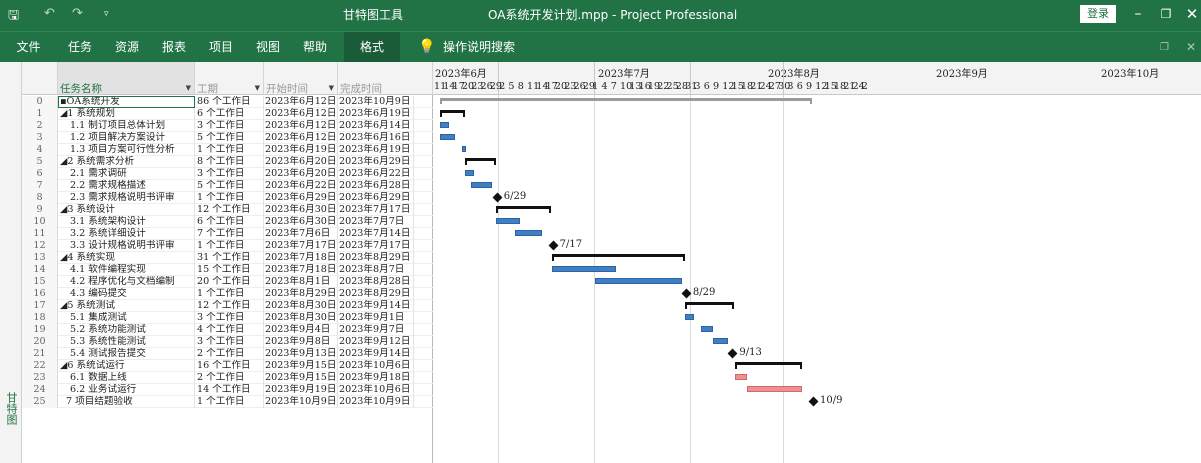 This screenshot has width=1201, height=463. What do you see at coordinates (268, 47) in the screenshot?
I see `tab-view: 视图` at bounding box center [268, 47].